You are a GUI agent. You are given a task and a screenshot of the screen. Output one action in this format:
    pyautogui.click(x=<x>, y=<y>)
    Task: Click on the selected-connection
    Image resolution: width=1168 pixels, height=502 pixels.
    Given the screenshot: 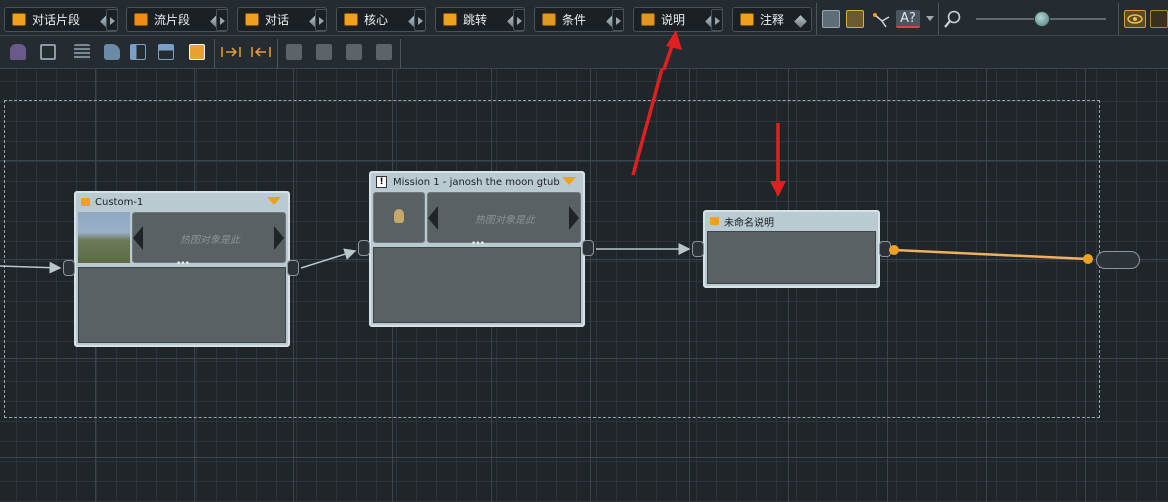 What is the action you would take?
    pyautogui.click(x=991, y=254)
    